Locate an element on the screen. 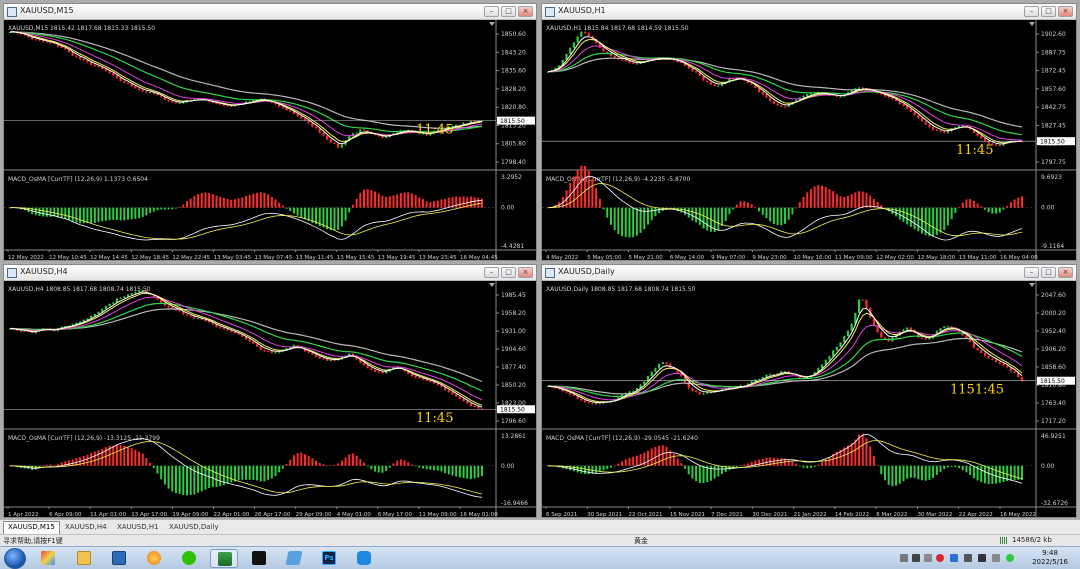 The width and height of the screenshot is (1080, 569). tray-volume-icon is located at coordinates (982, 558).